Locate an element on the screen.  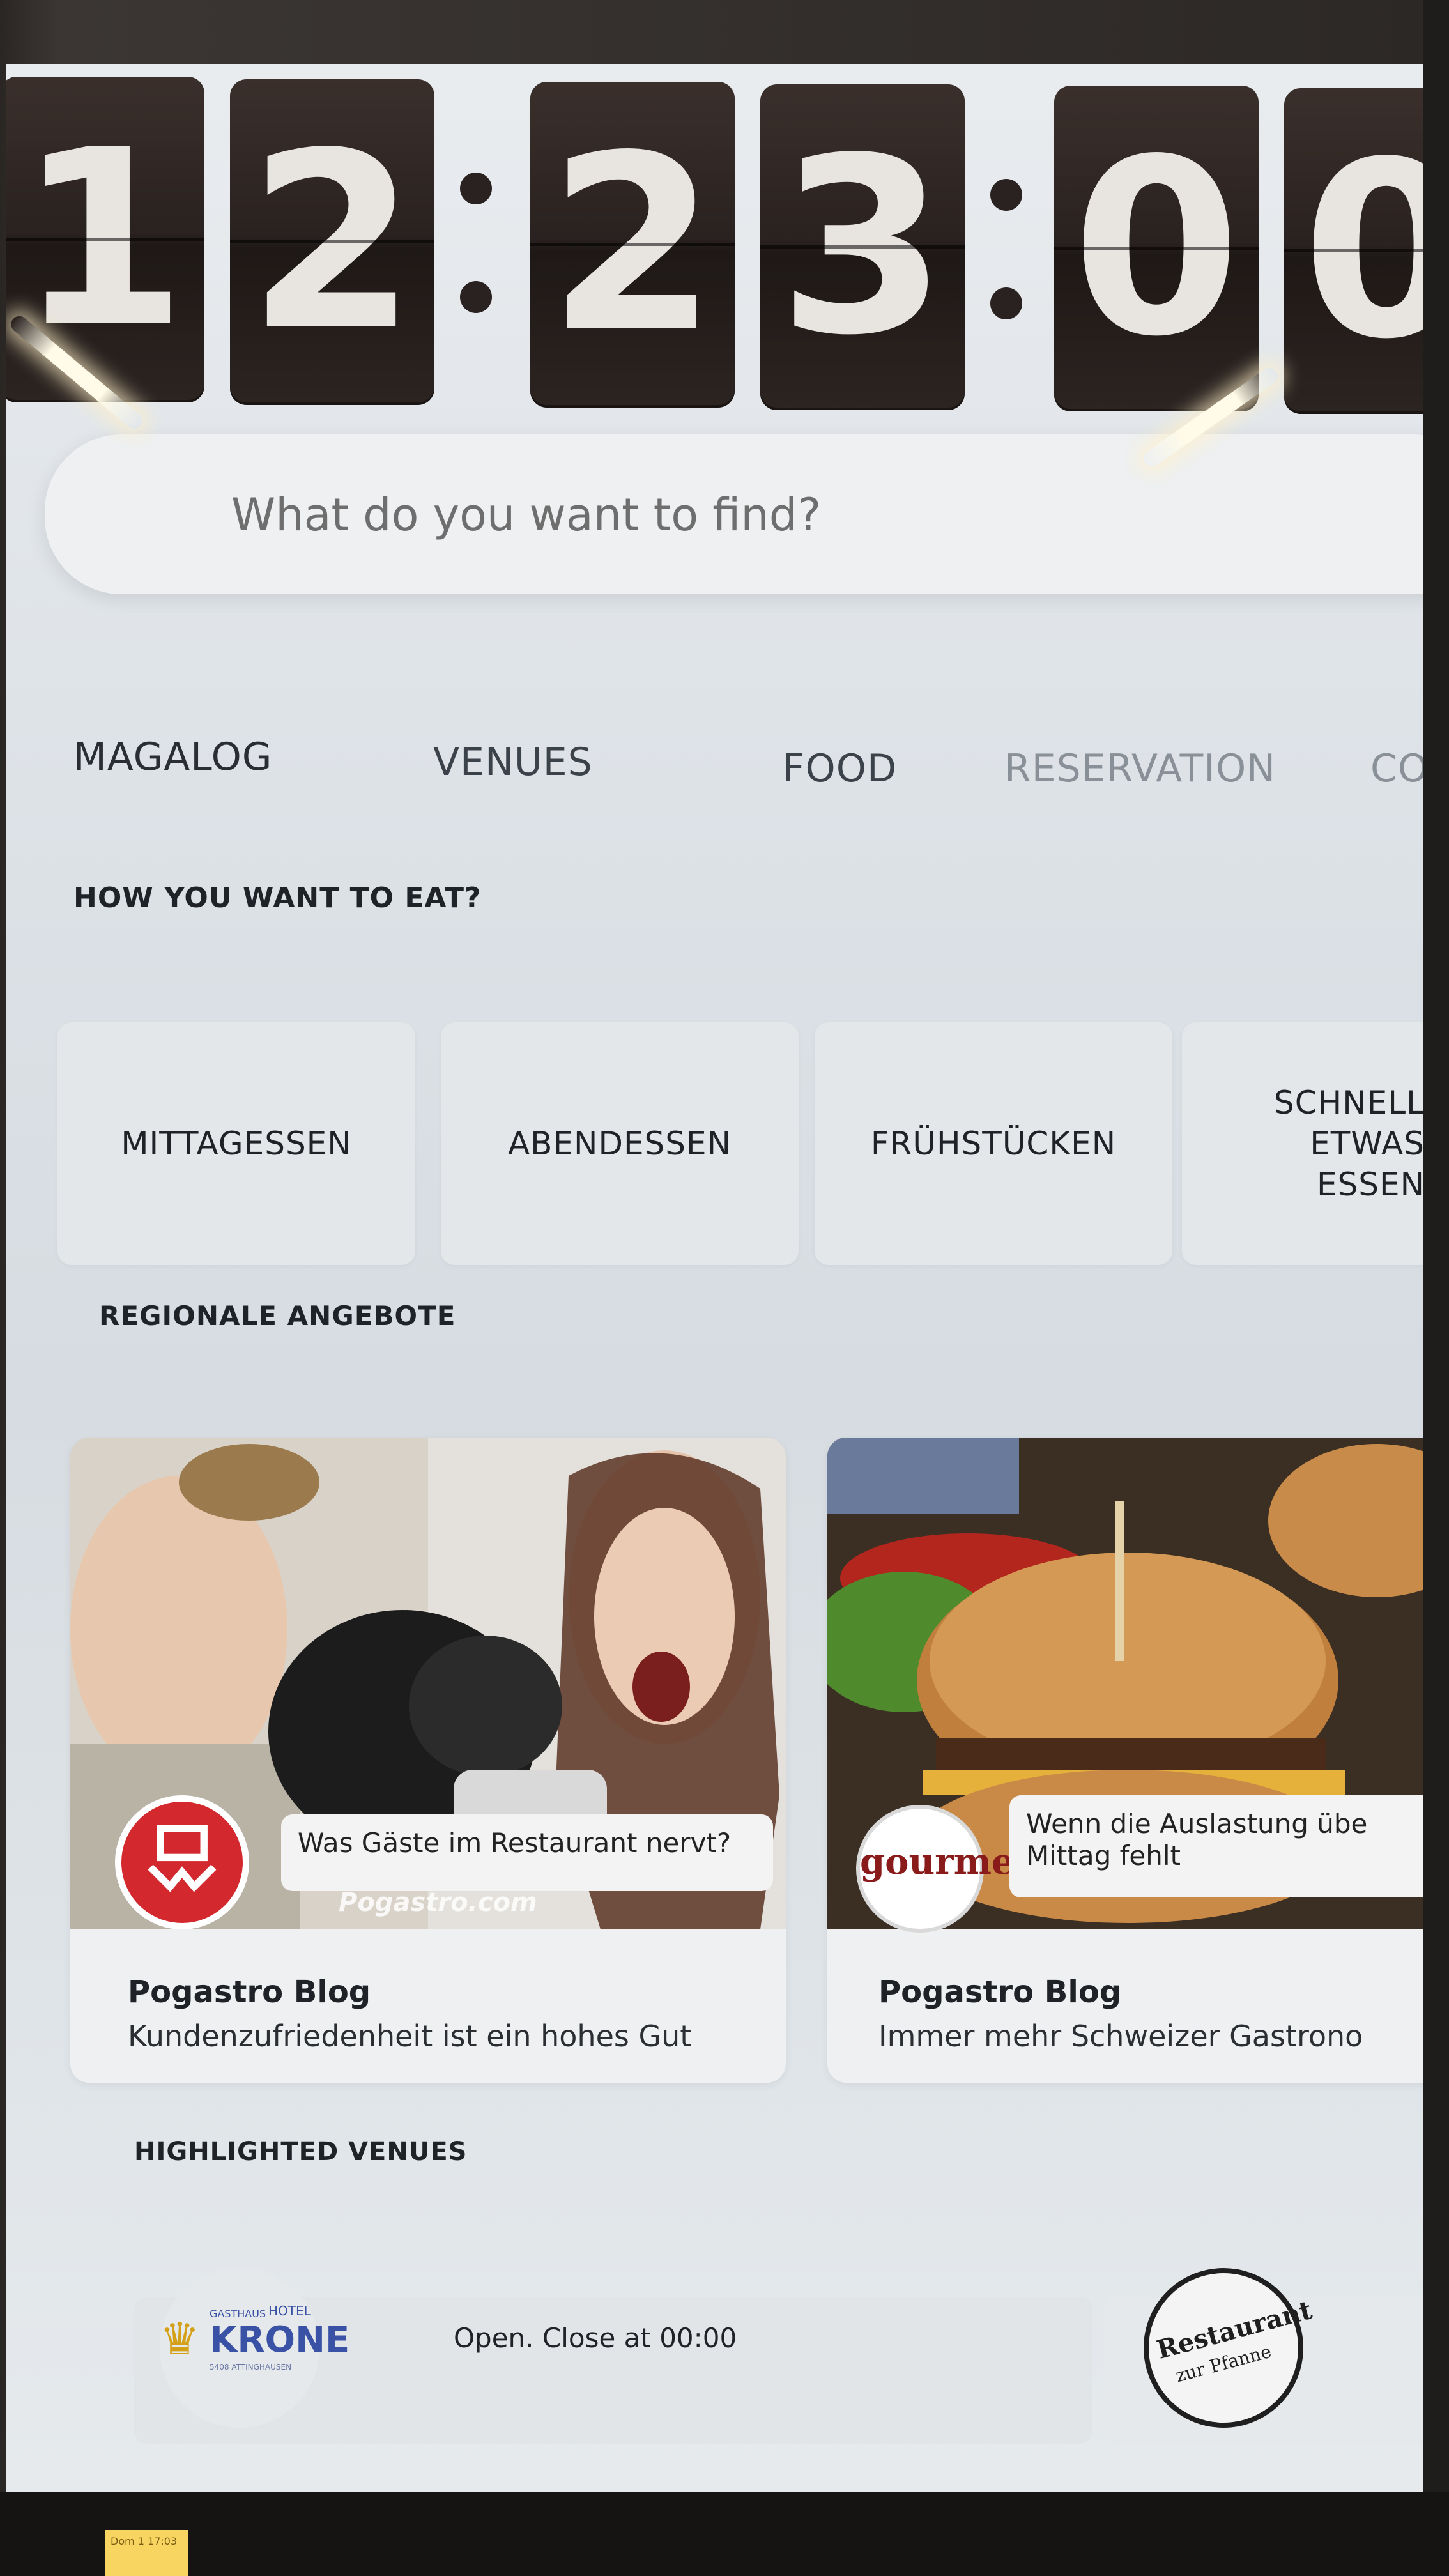
category-tabs: MAGALOG VENUES FOOD RESERVATION COU is located at coordinates (727, 773).